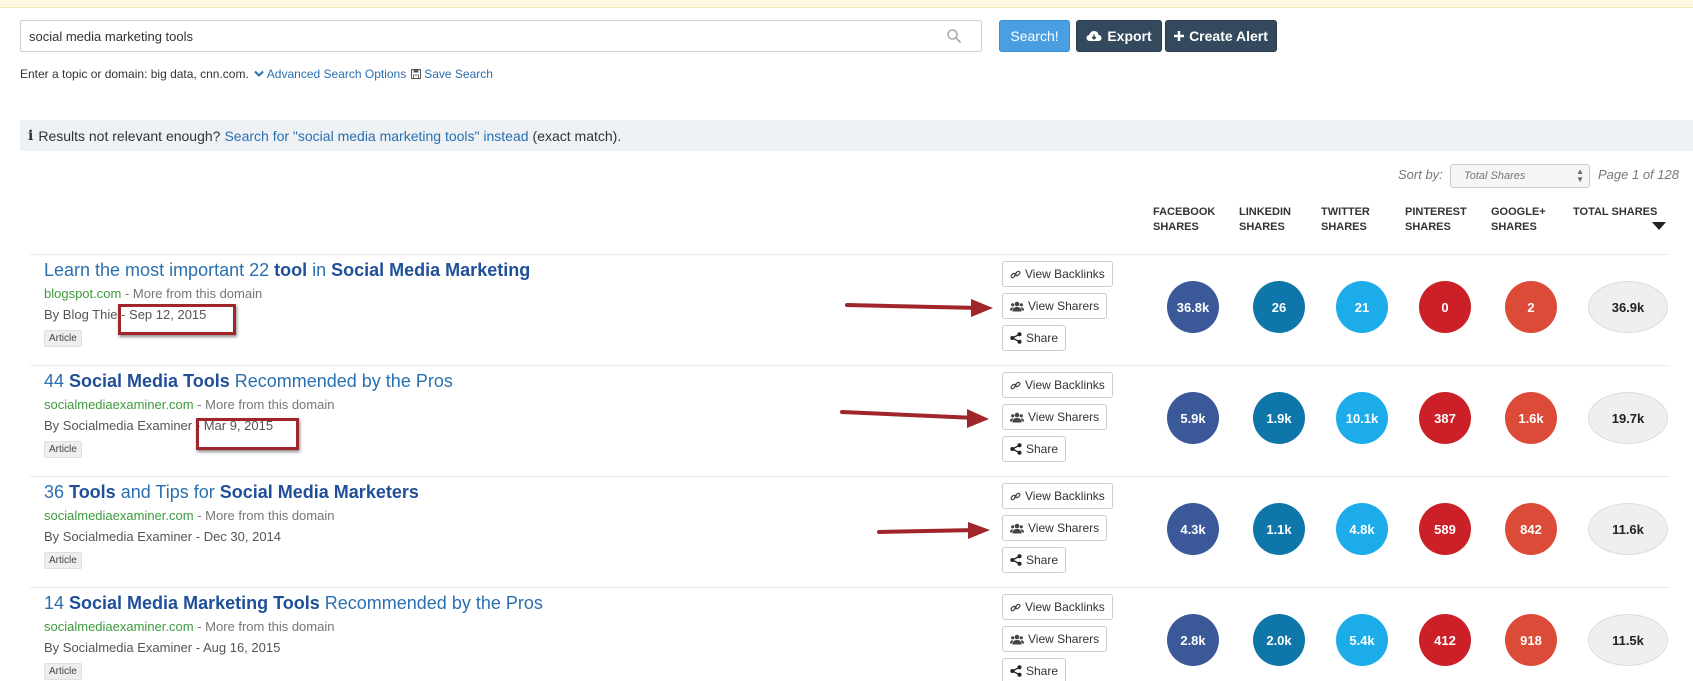 Image resolution: width=1693 pixels, height=681 pixels. Describe the element at coordinates (1436, 212) in the screenshot. I see `column-header-line: PINTEREST` at that location.